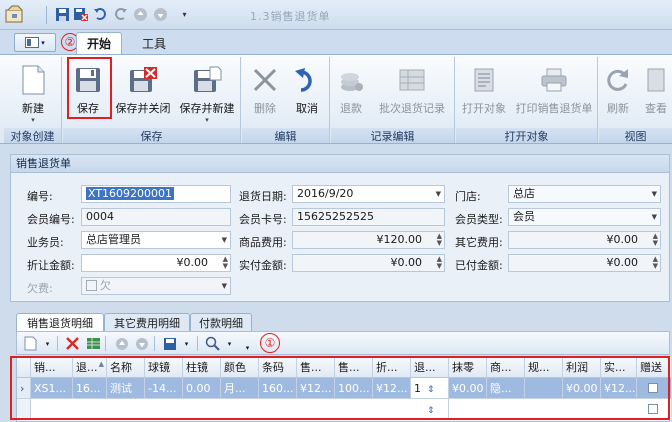 Image resolution: width=672 pixels, height=422 pixels. What do you see at coordinates (278, 367) in the screenshot?
I see `column-header: 条码` at bounding box center [278, 367].